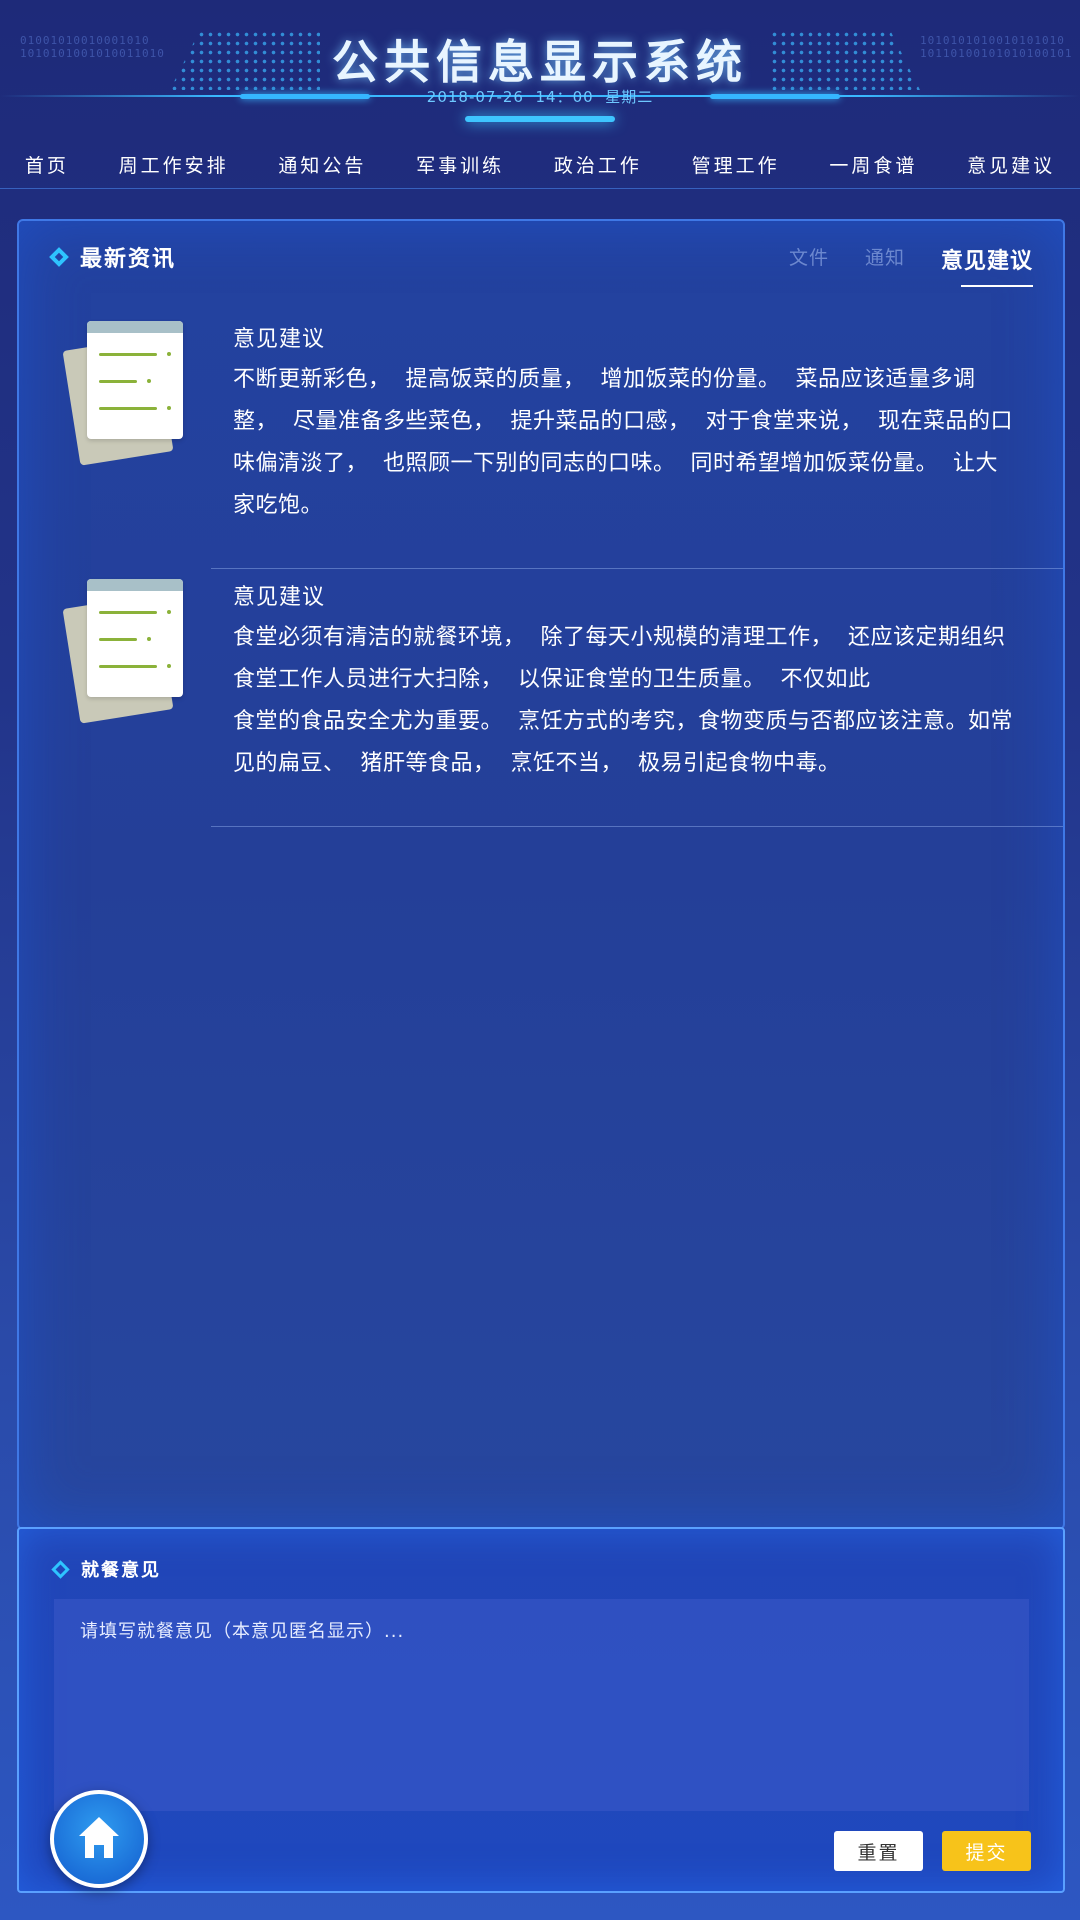 Image resolution: width=1080 pixels, height=1920 pixels. What do you see at coordinates (540, 62) in the screenshot?
I see `page-title: 公共信息显示系统` at bounding box center [540, 62].